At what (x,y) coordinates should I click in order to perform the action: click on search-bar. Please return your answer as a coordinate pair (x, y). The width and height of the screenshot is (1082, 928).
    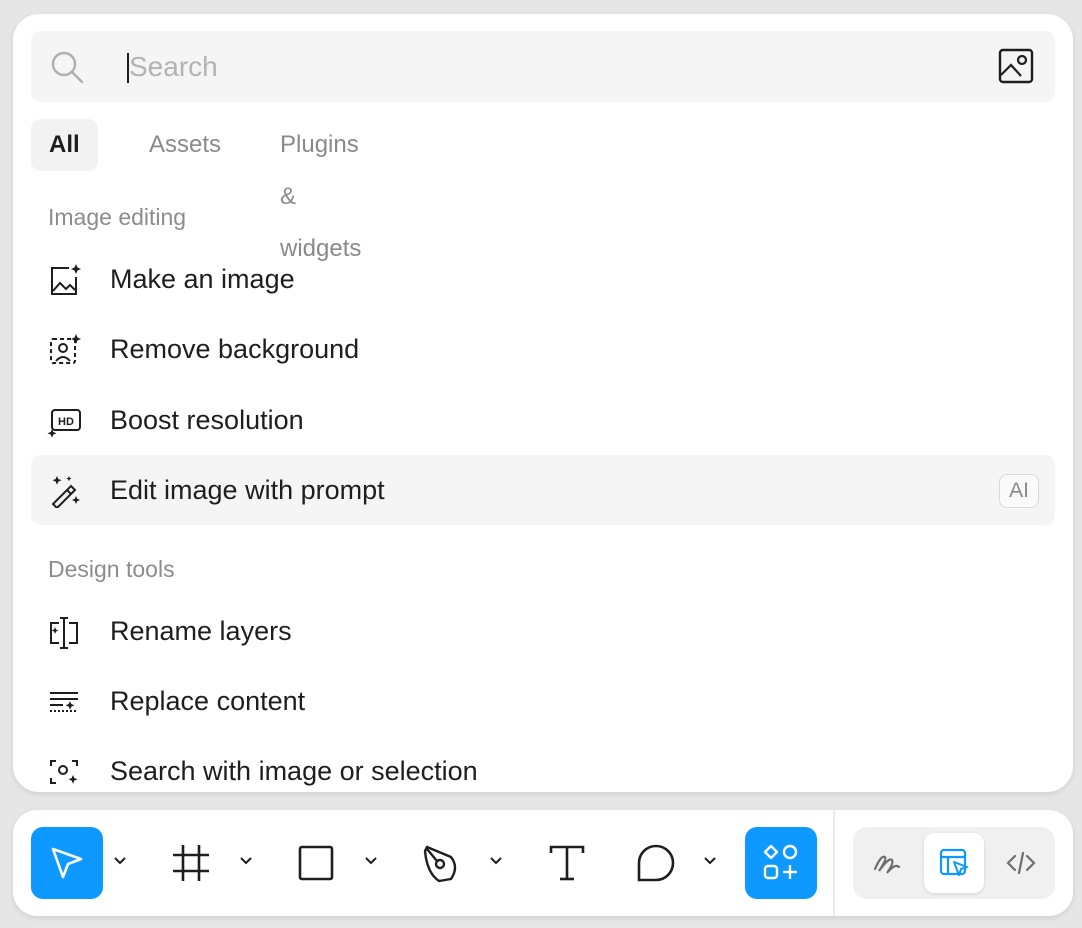
    Looking at the image, I should click on (543, 66).